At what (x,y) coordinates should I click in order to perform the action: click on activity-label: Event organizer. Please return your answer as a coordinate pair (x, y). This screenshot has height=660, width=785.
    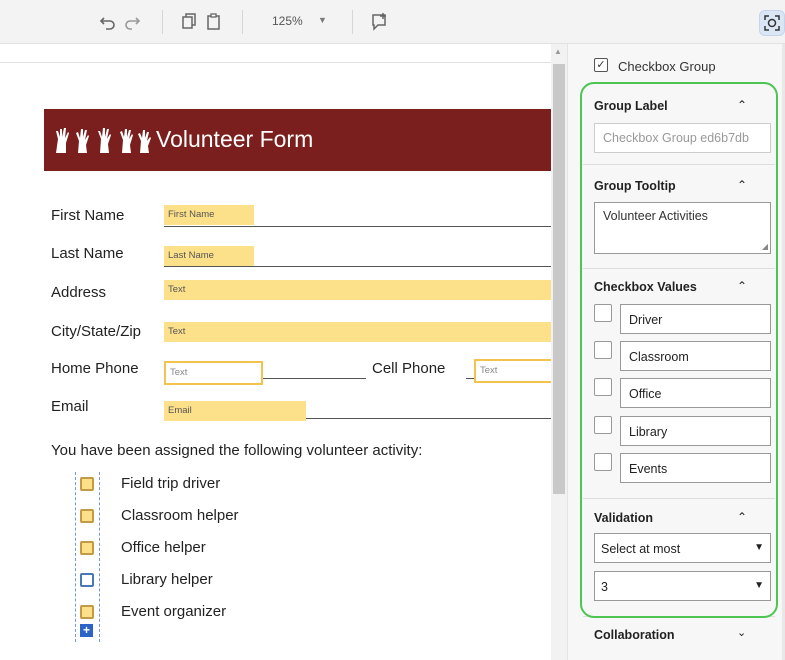
    Looking at the image, I should click on (174, 611).